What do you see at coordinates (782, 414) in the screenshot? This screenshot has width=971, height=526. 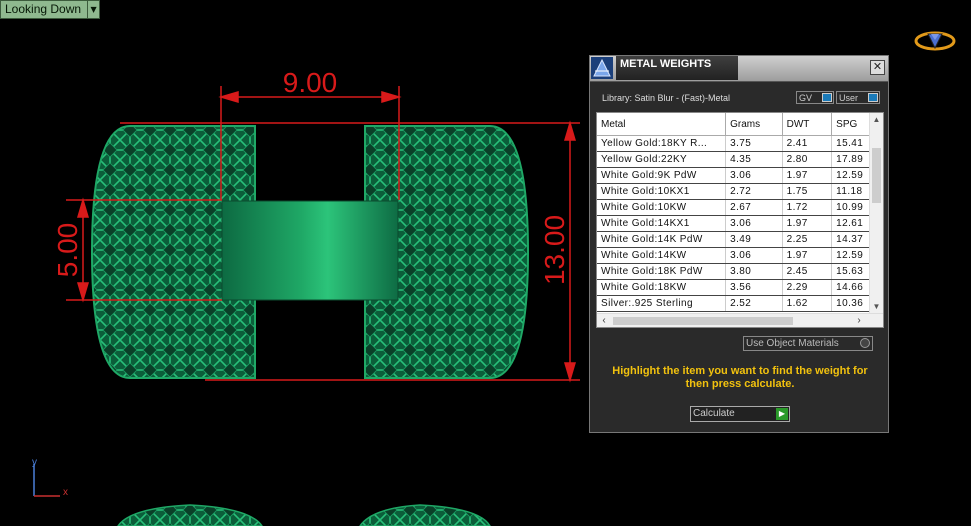 I see `play-icon: ▶` at bounding box center [782, 414].